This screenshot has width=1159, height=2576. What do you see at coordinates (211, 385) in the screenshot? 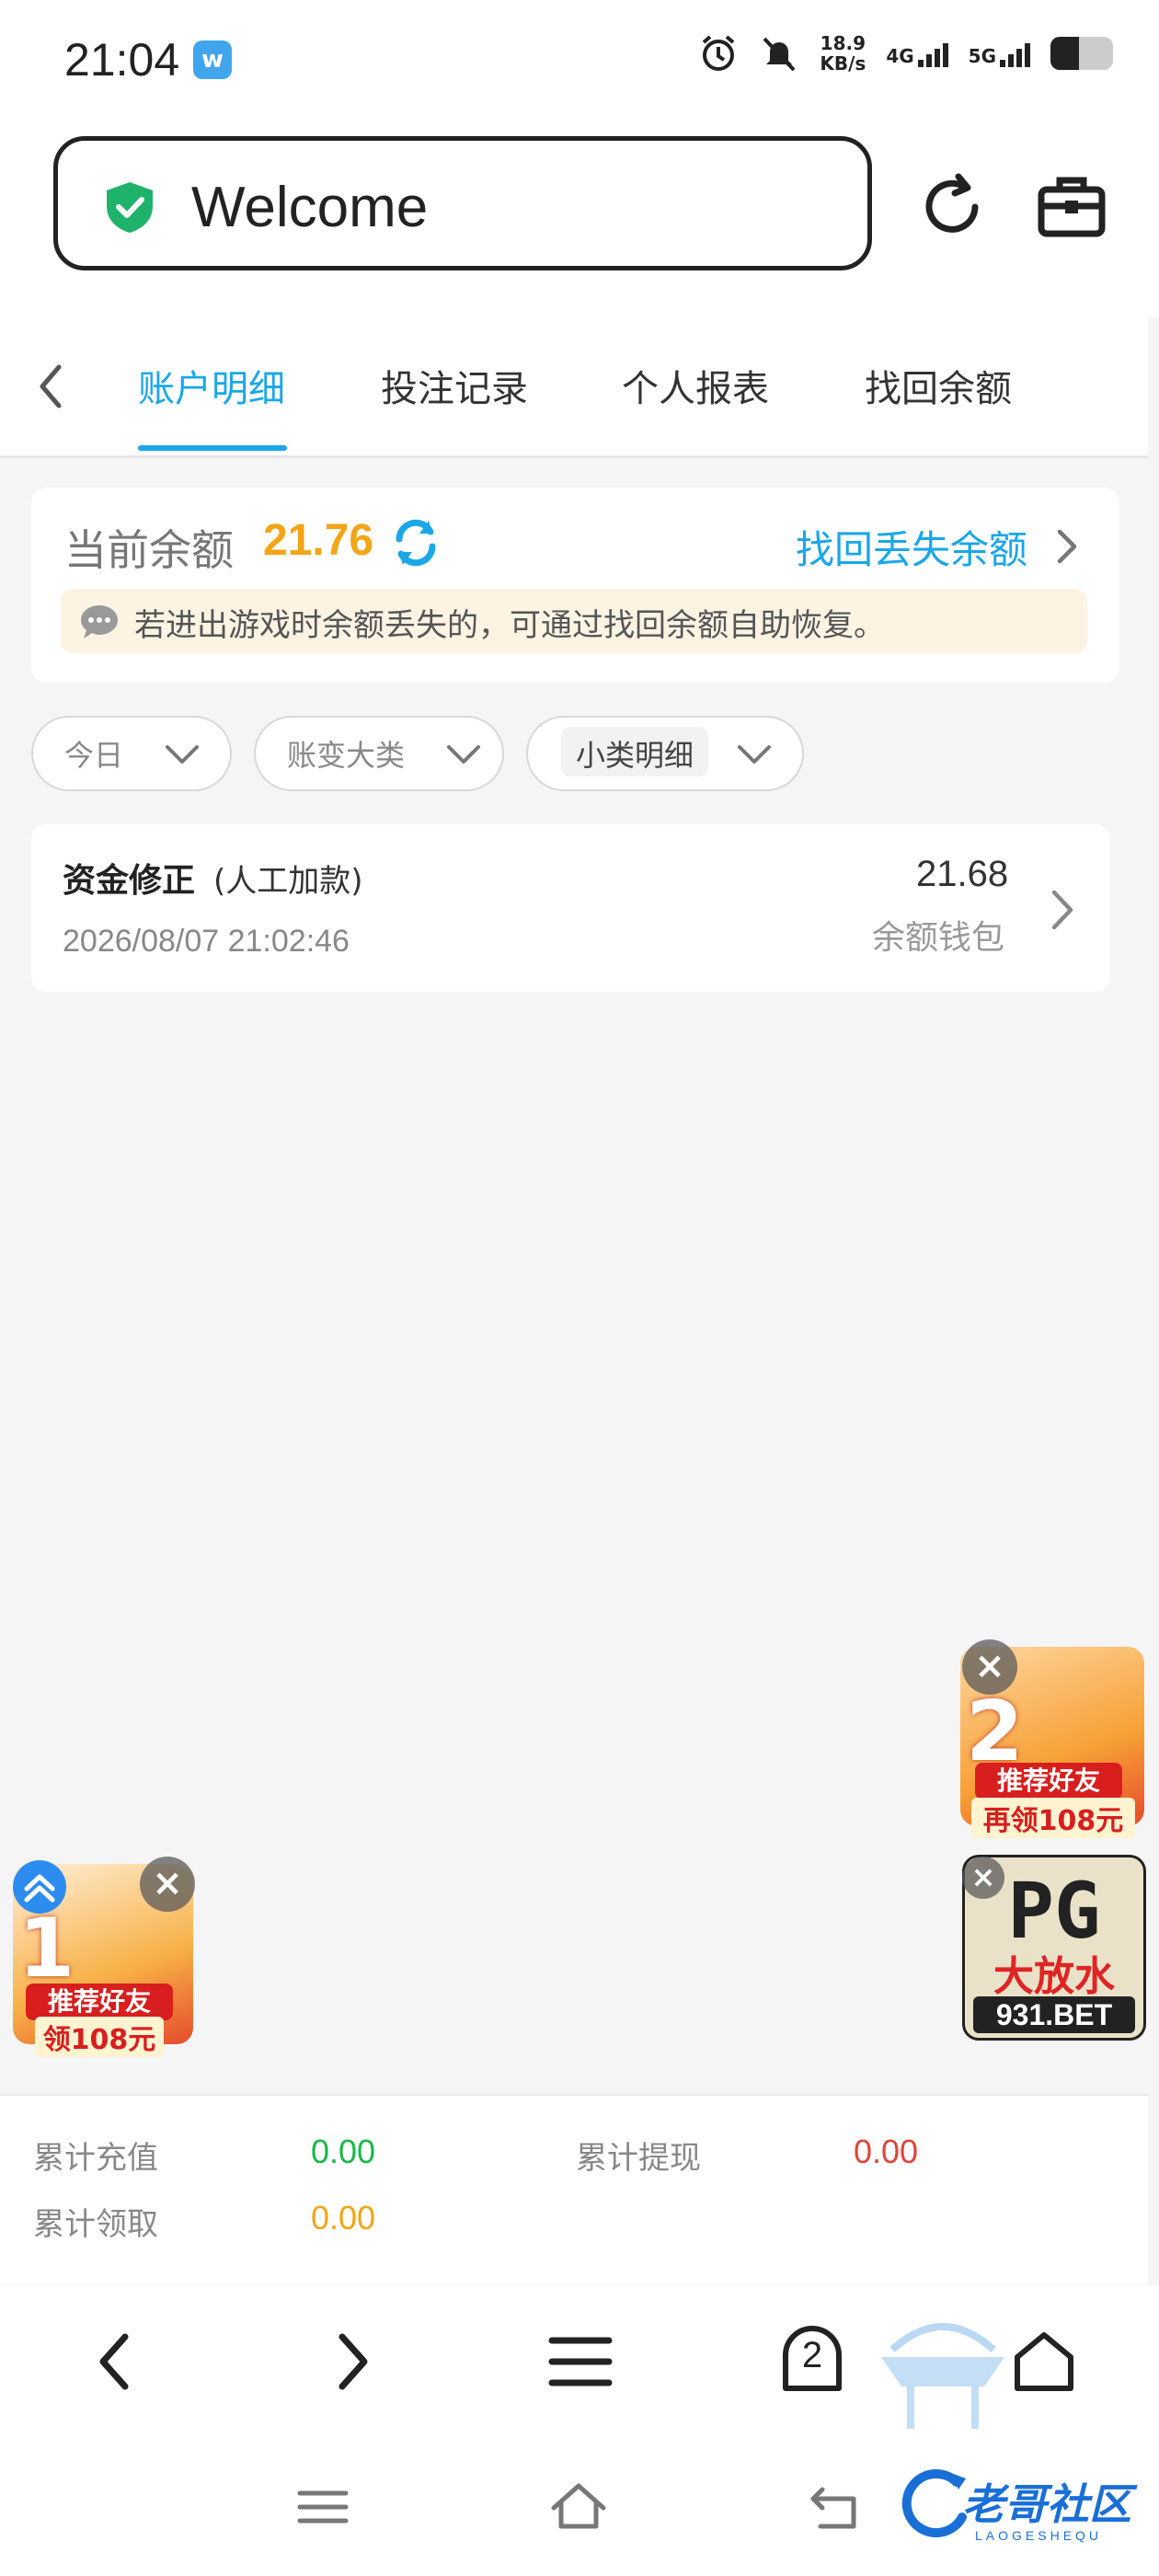
I see `tab-account-details: 账户明细` at bounding box center [211, 385].